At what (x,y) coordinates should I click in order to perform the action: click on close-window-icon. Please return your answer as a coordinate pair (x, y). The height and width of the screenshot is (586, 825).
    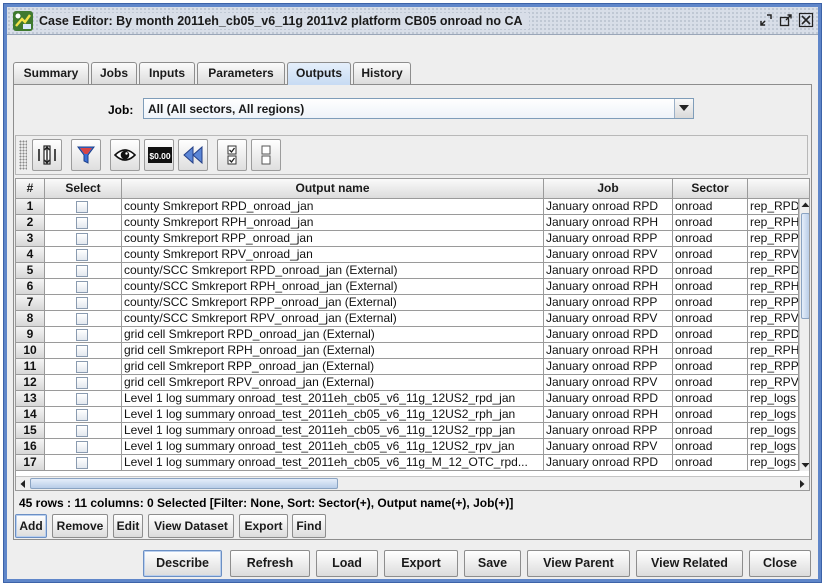
    Looking at the image, I should click on (806, 20).